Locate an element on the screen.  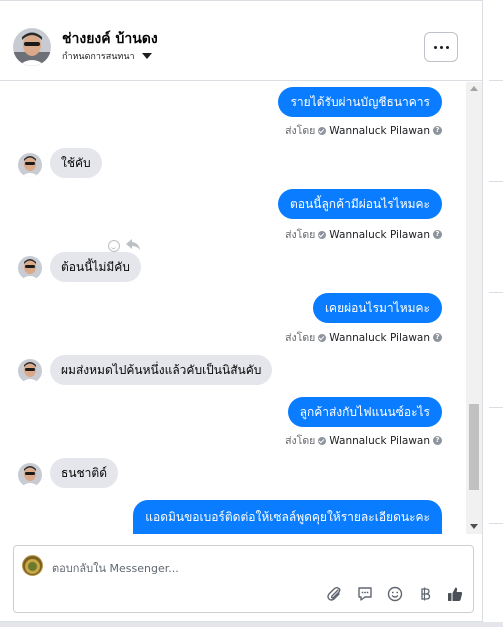
message-actions is located at coordinates (124, 245).